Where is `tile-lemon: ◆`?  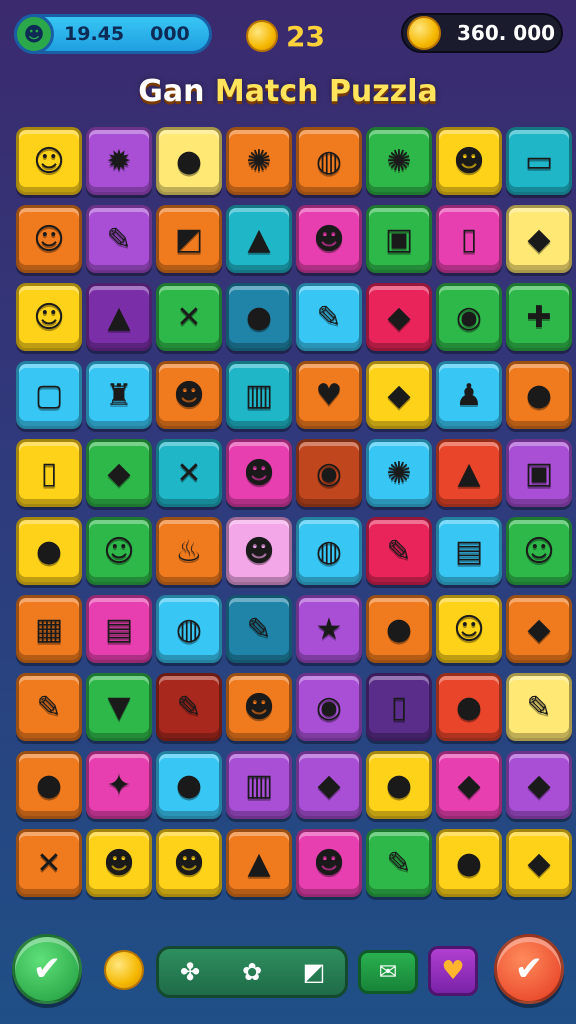
tile-lemon: ◆ is located at coordinates (539, 239).